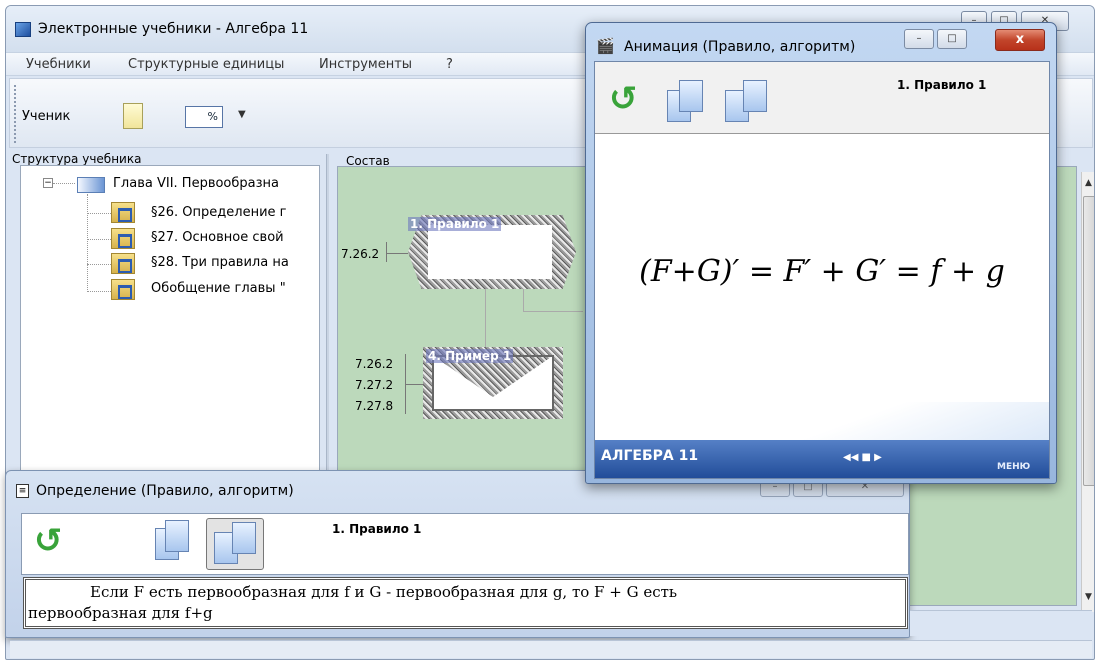  What do you see at coordinates (551, 649) in the screenshot?
I see `status-bar` at bounding box center [551, 649].